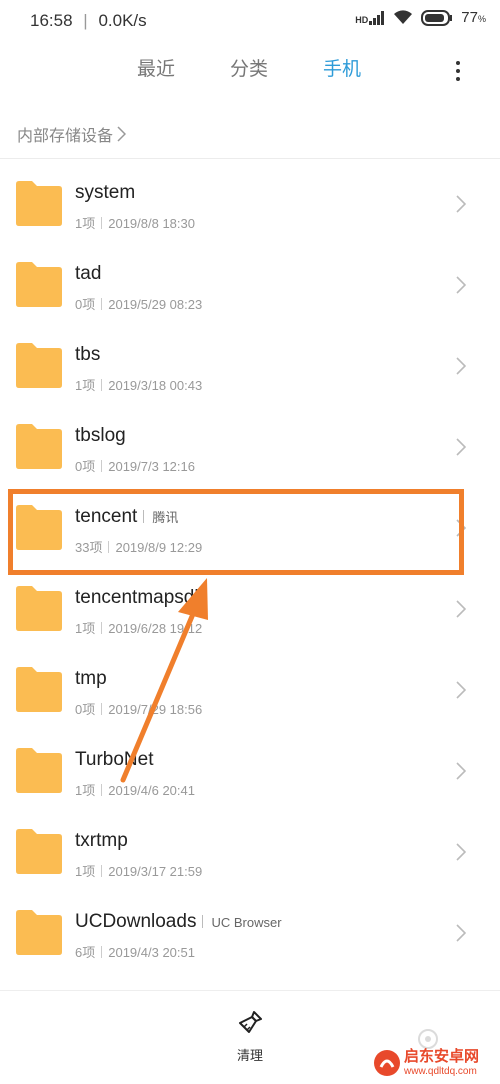 The width and height of the screenshot is (500, 1084). I want to click on file-name-line: system, so click(105, 193).